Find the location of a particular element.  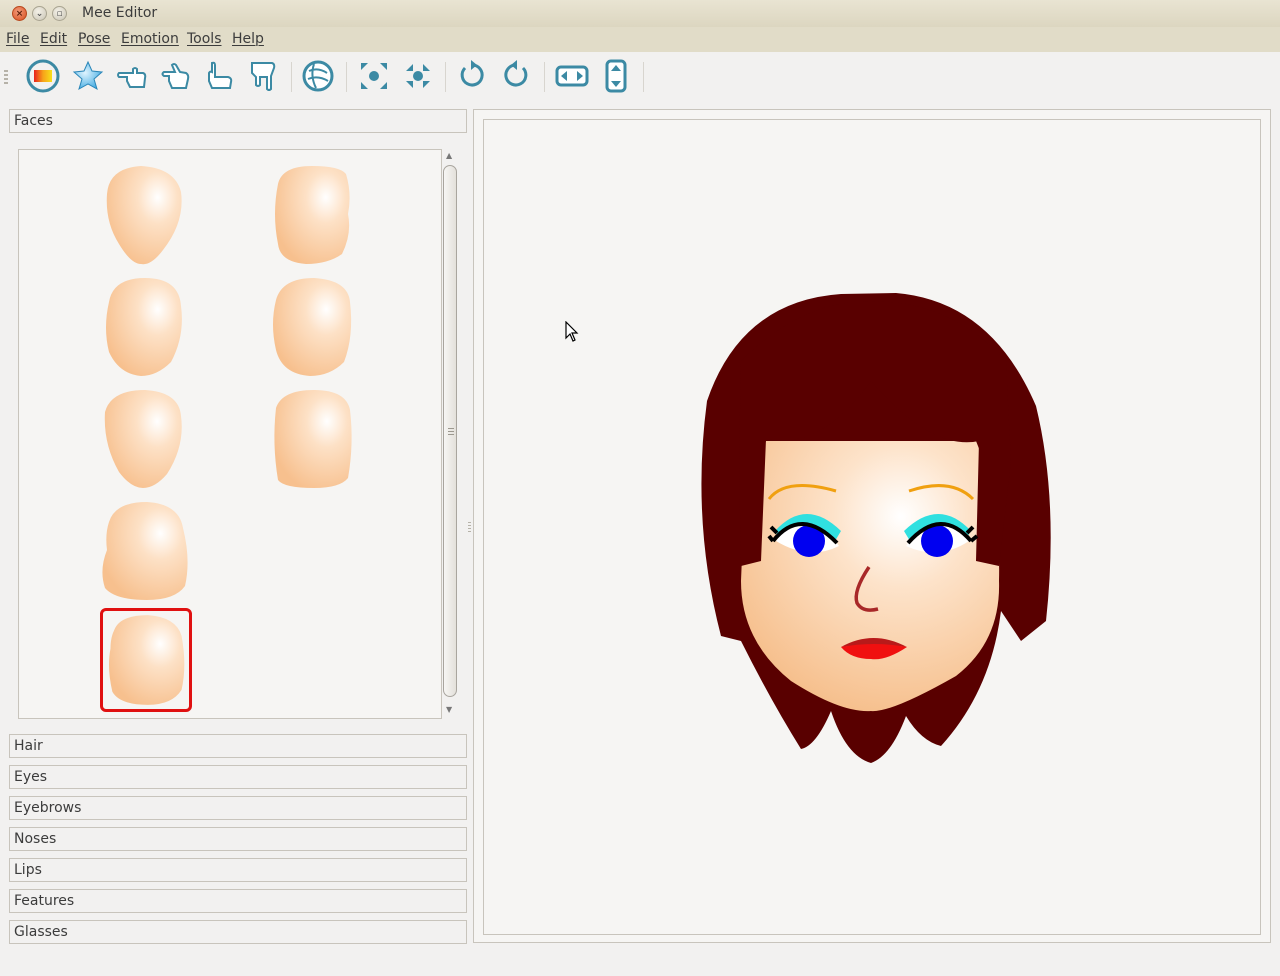

section-eyebrows-header: Eyebrows is located at coordinates (238, 808).